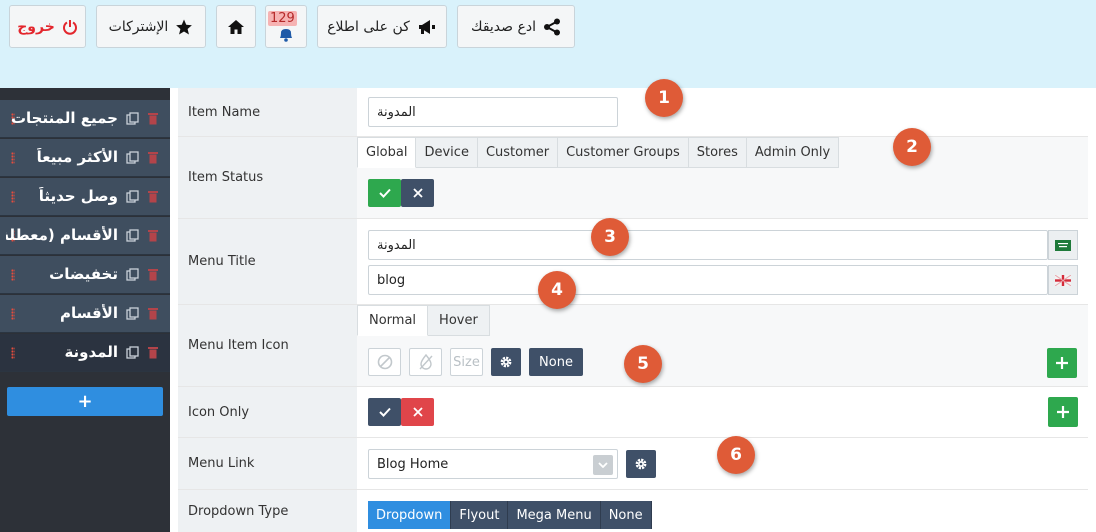 The width and height of the screenshot is (1096, 532). Describe the element at coordinates (551, 26) in the screenshot. I see `share-icon` at that location.